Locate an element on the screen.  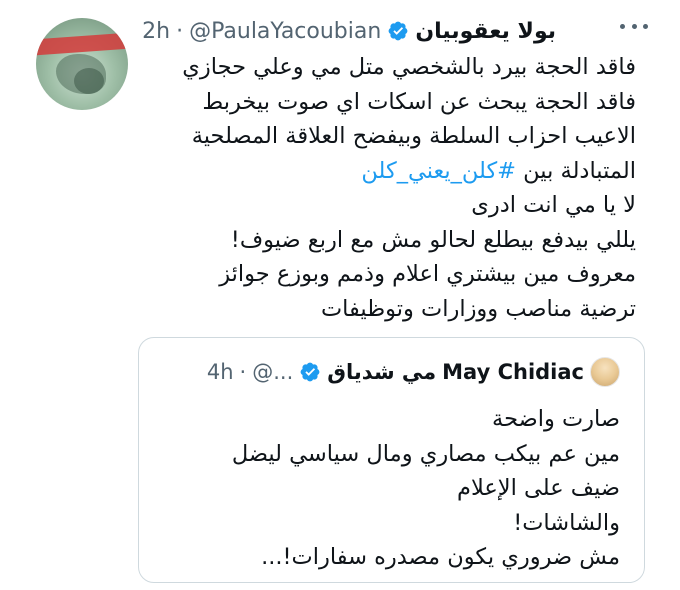
quoted-line: ضيف على الإعلام is located at coordinates (538, 488).